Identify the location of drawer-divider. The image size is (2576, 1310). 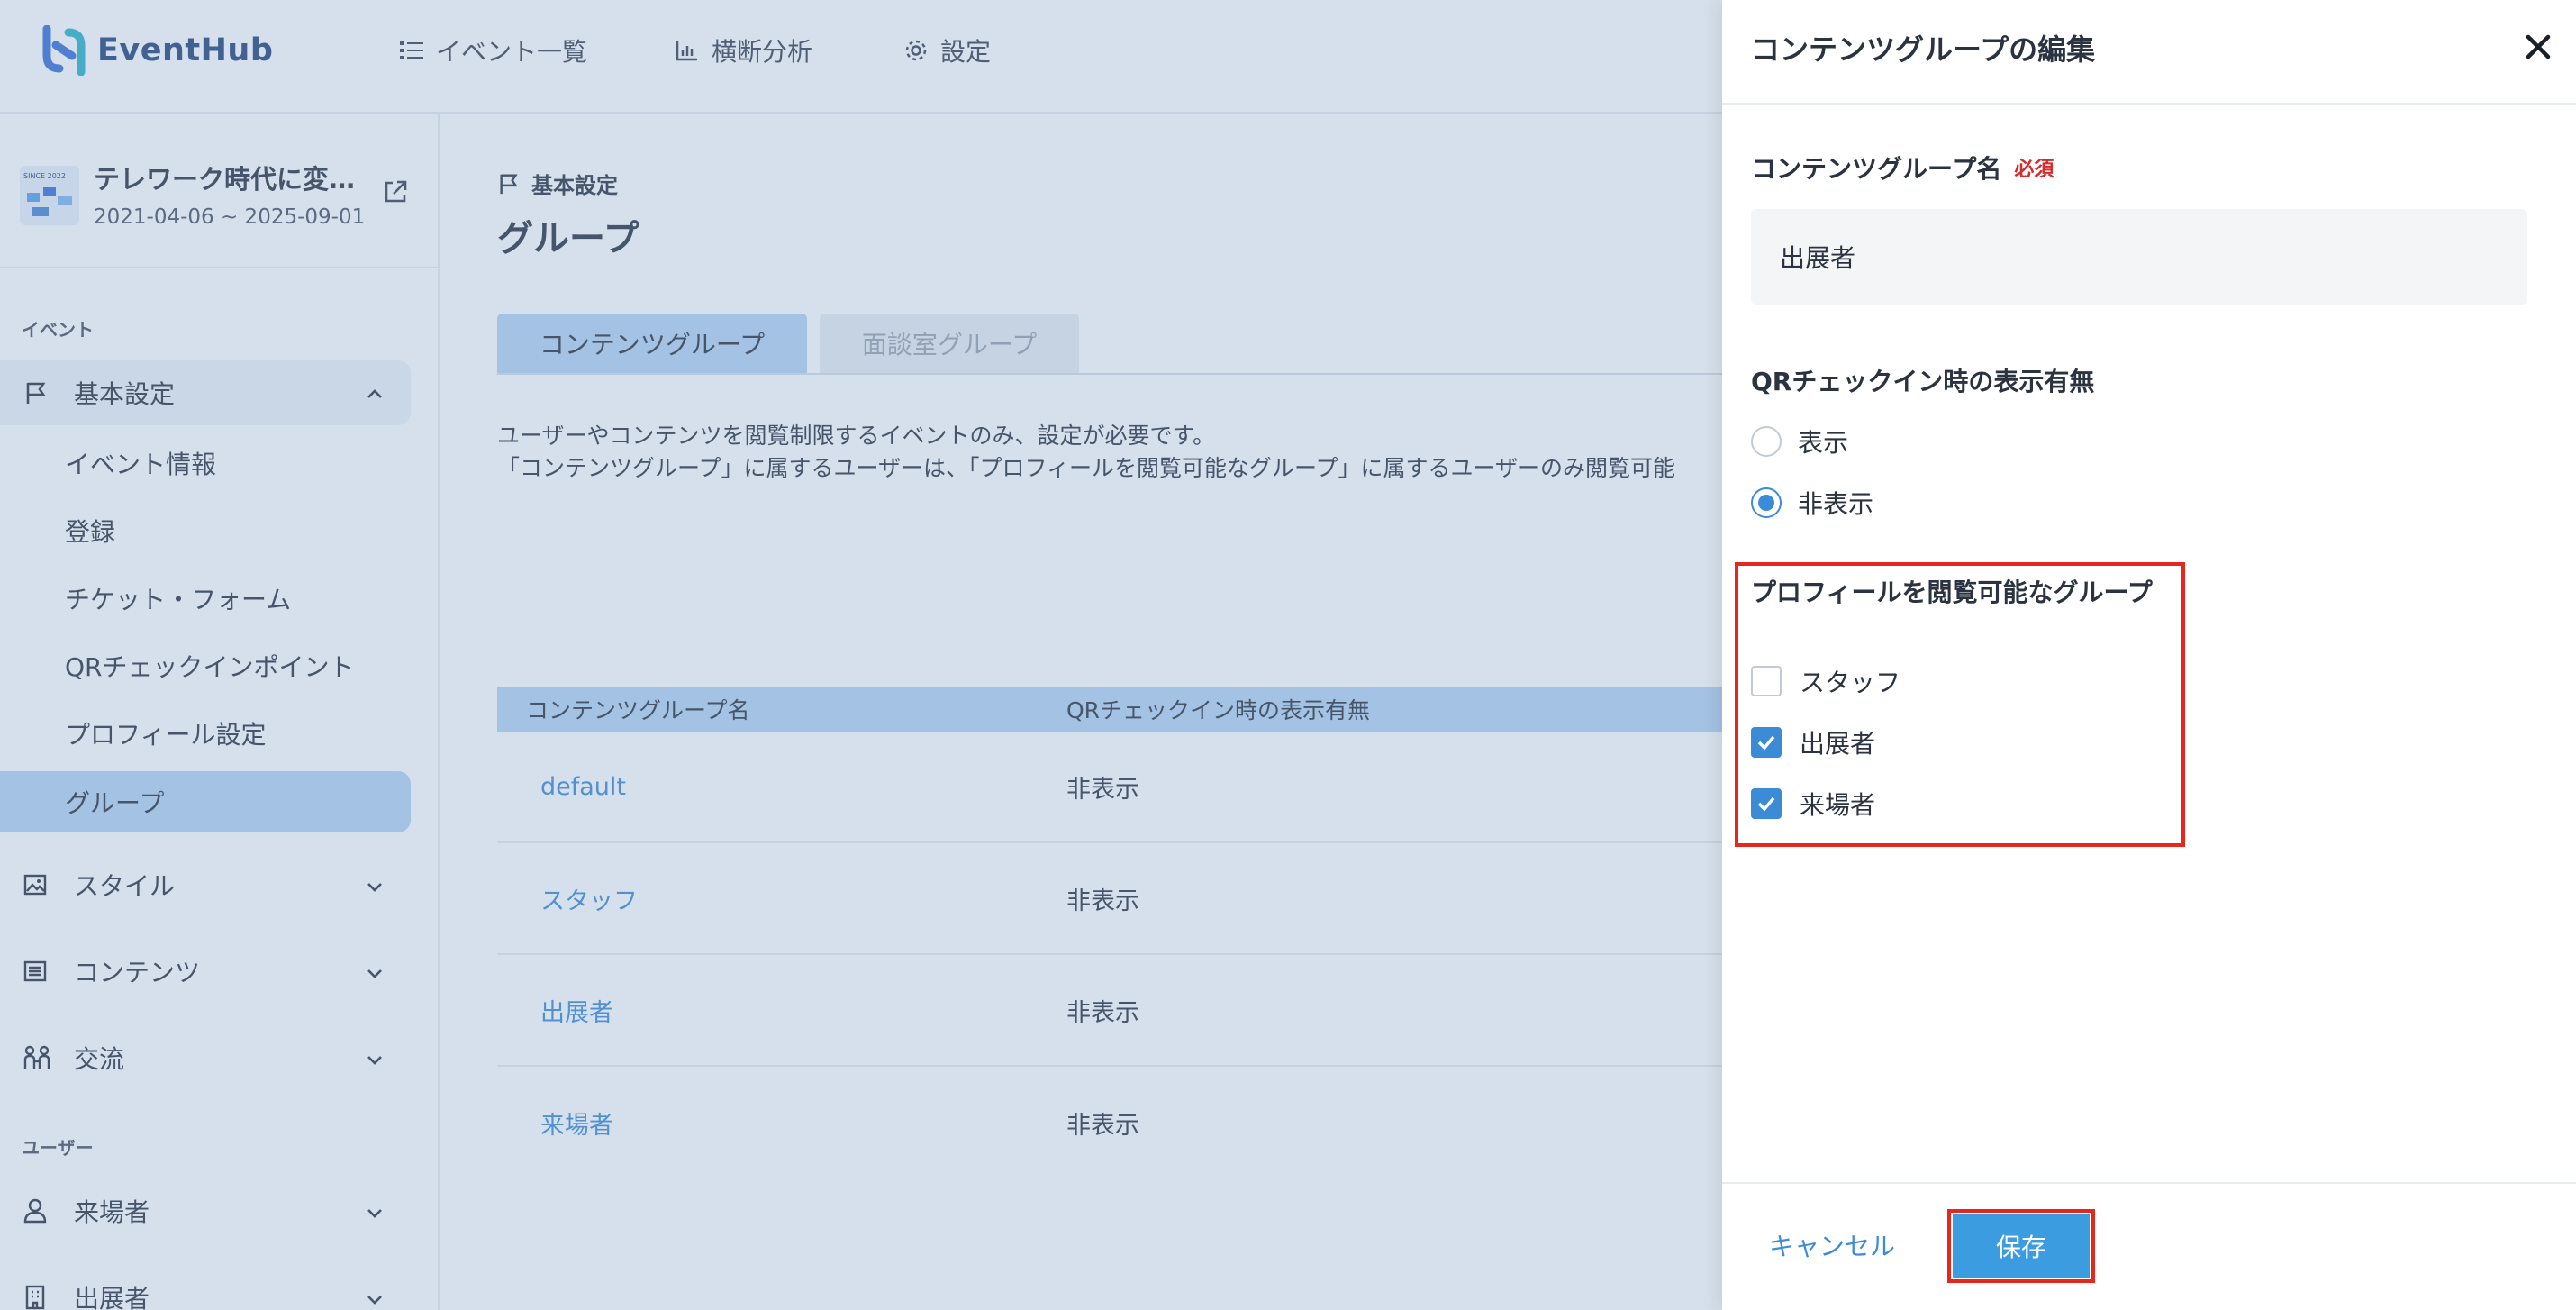
(2149, 104).